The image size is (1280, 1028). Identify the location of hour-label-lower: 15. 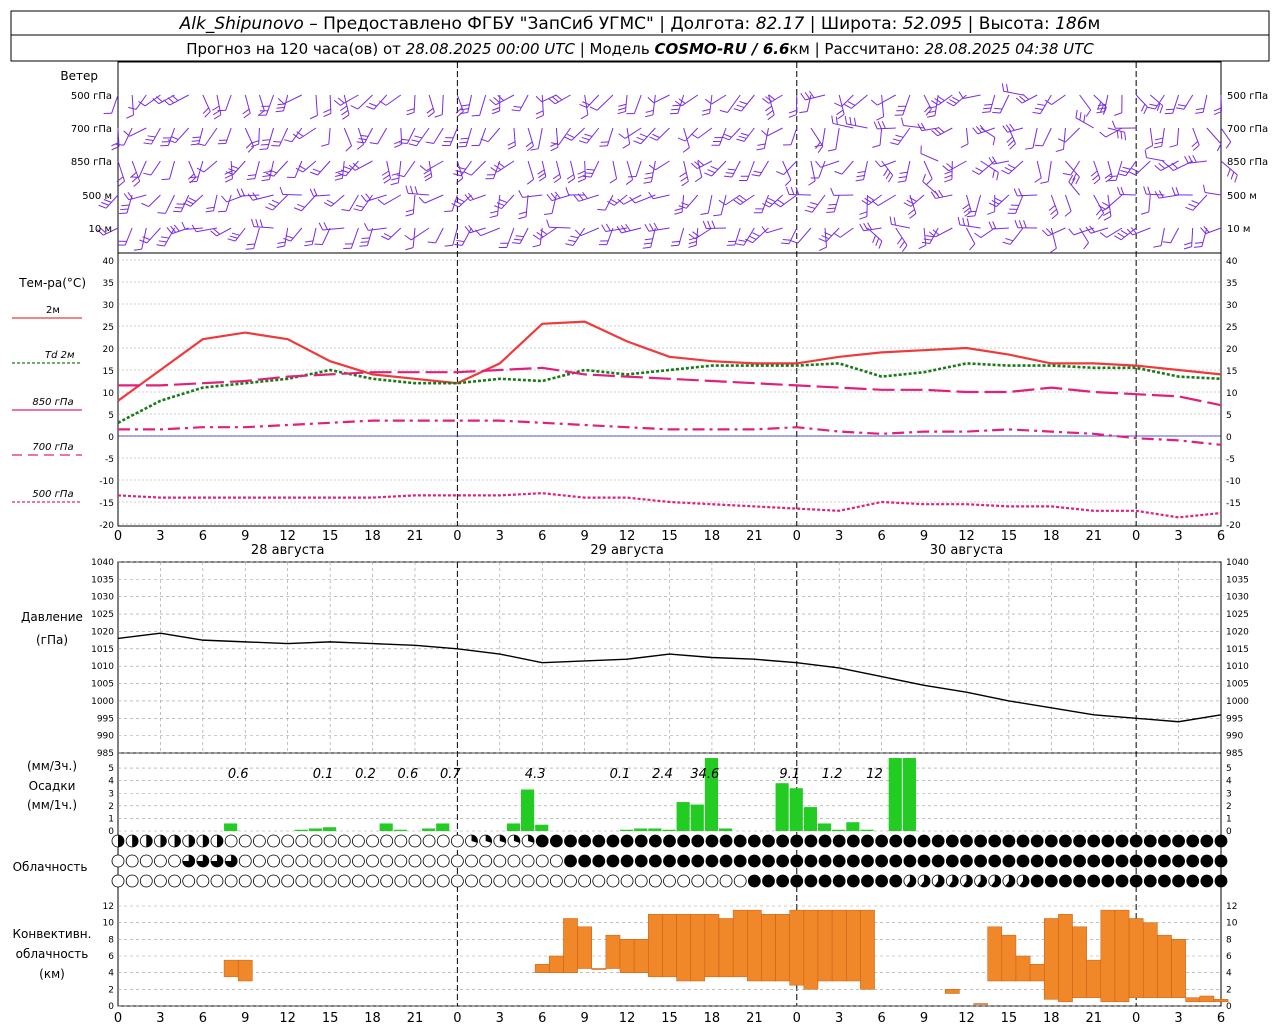
(1009, 1017).